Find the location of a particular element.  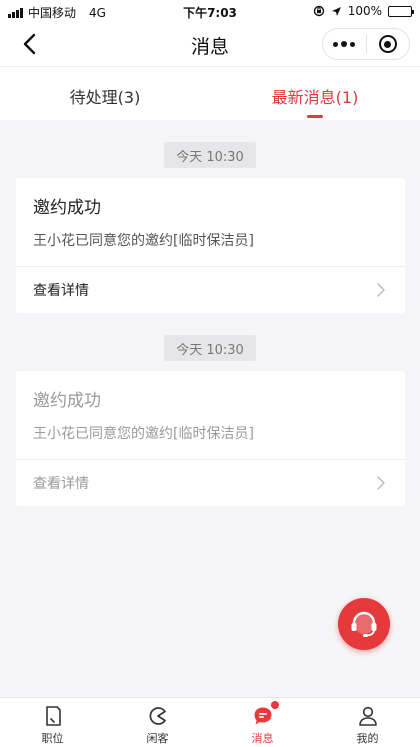

nav-bar: 消息 is located at coordinates (210, 44).